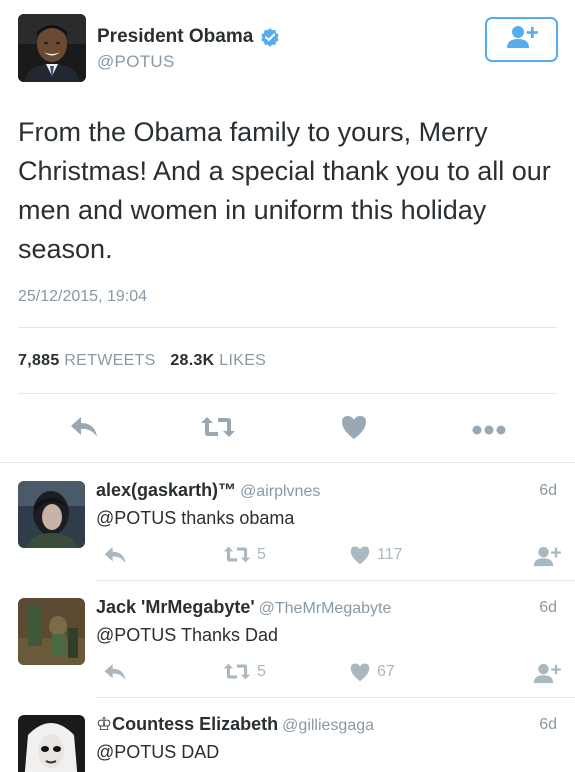  I want to click on reply-author-handle: @TheMrMegabyte, so click(325, 608).